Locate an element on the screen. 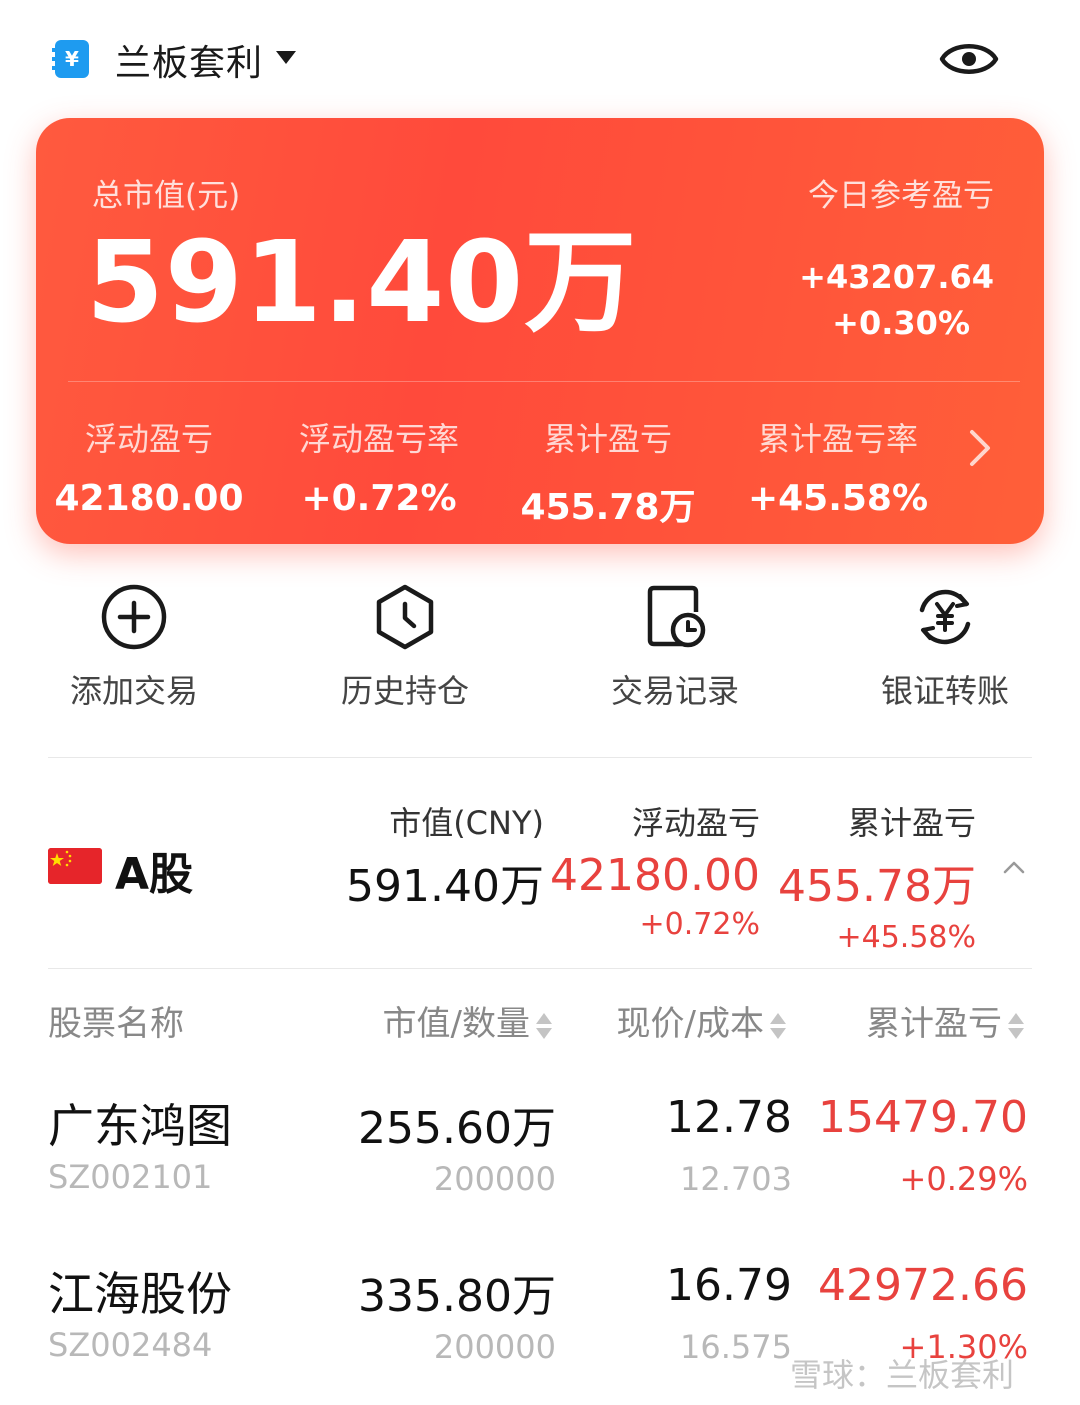 The image size is (1080, 1405). bank-securities-transfer-button: 银证转账 is located at coordinates (945, 647).